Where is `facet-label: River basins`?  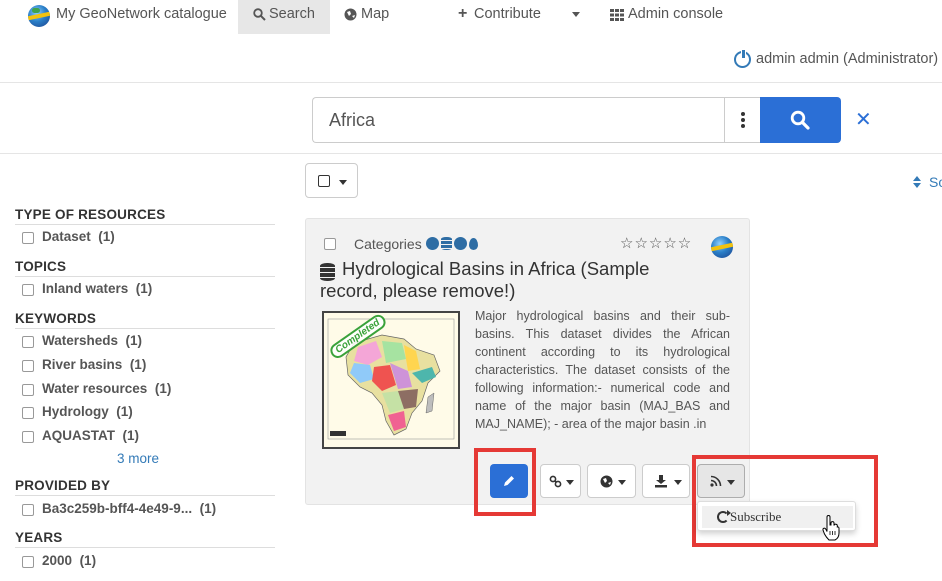
facet-label: River basins is located at coordinates (82, 364).